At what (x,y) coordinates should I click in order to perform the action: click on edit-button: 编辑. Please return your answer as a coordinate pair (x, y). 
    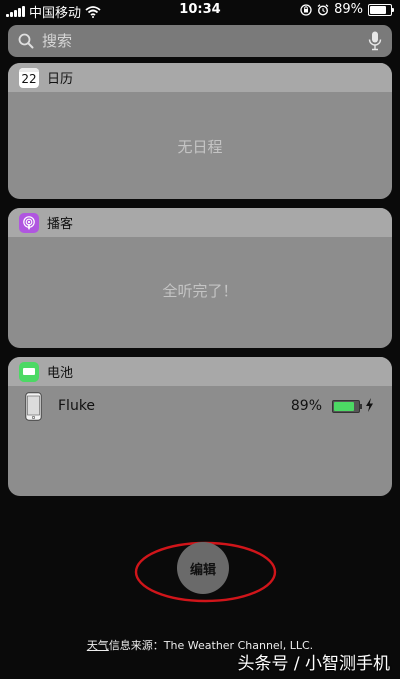
    Looking at the image, I should click on (203, 568).